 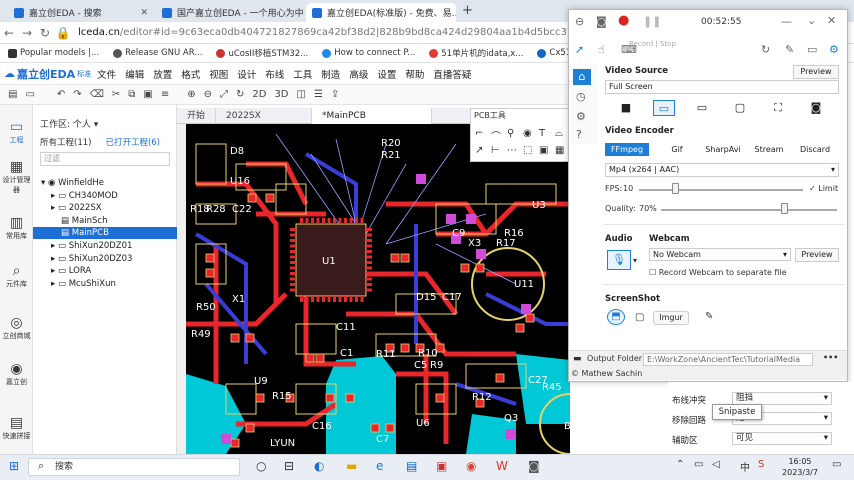 I want to click on redo-icon: ↷, so click(x=77, y=94).